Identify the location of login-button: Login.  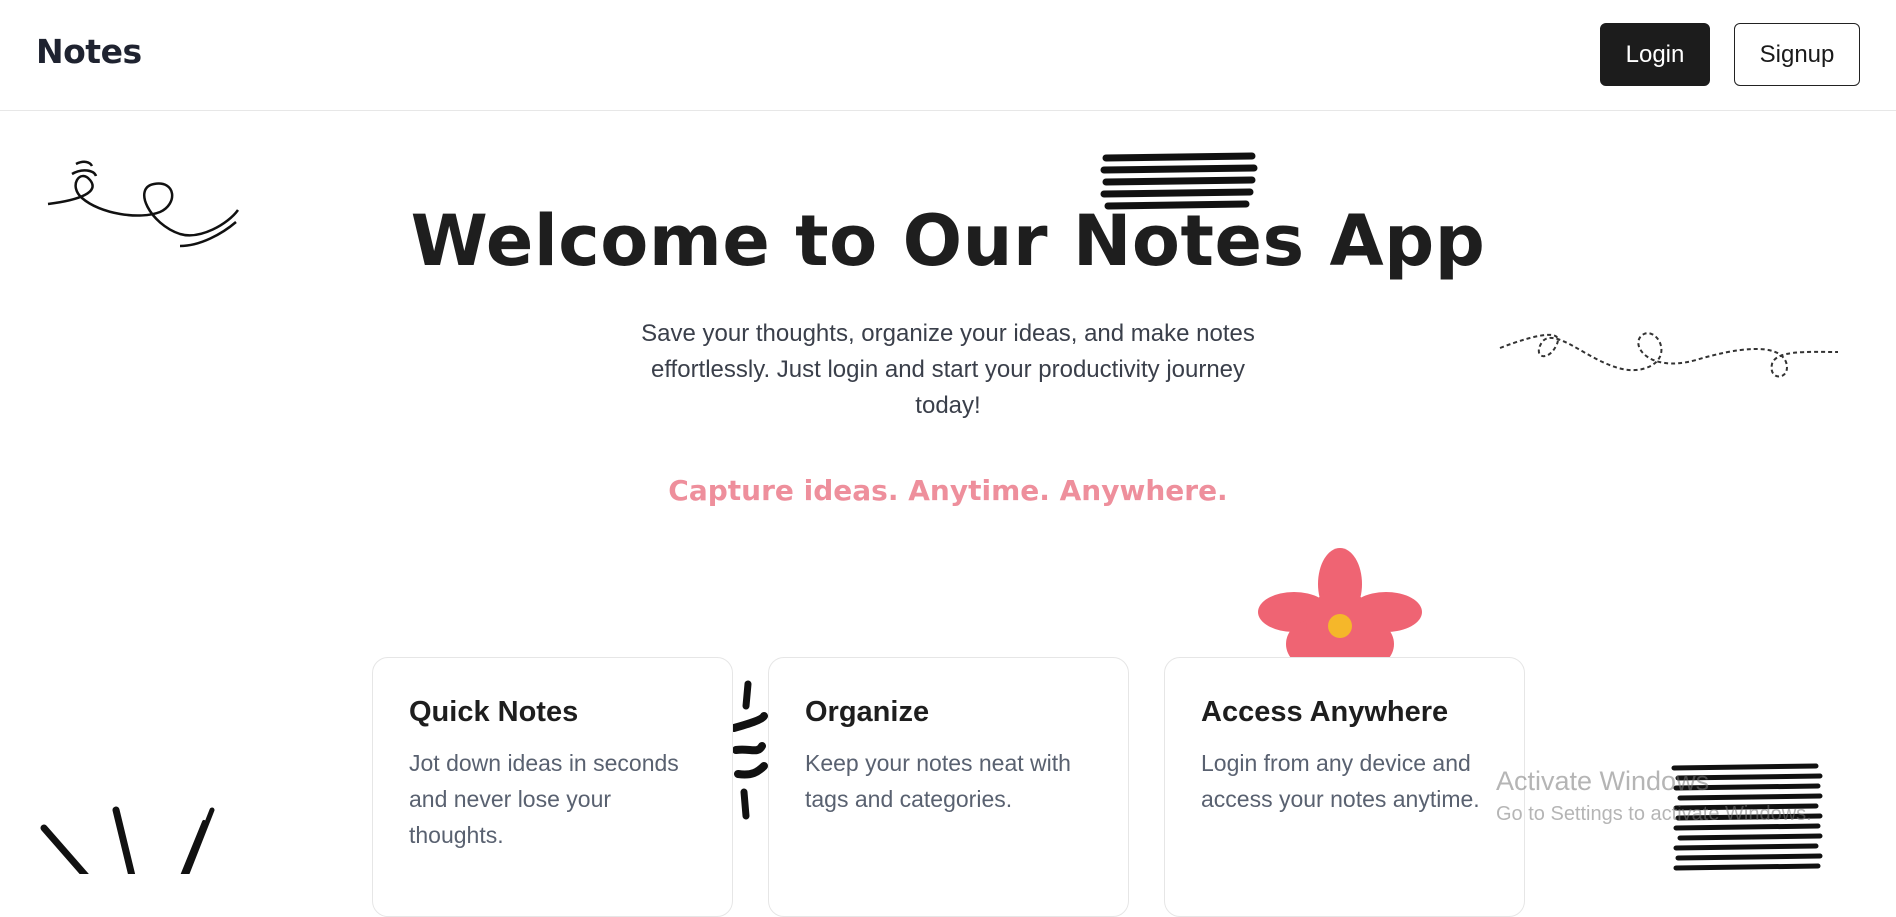
(1655, 54).